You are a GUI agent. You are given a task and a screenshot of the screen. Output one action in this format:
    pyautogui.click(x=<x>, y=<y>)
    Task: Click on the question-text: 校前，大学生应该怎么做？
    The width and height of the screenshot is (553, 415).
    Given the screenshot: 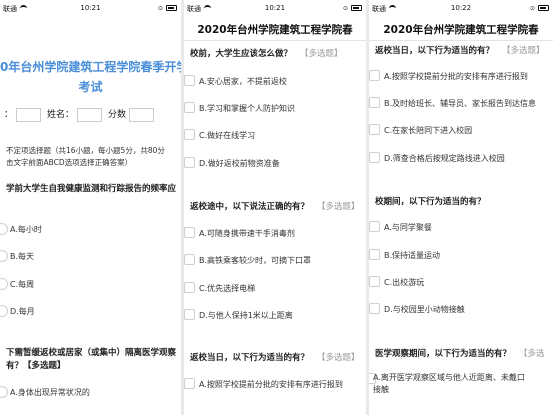 What is the action you would take?
    pyautogui.click(x=241, y=54)
    